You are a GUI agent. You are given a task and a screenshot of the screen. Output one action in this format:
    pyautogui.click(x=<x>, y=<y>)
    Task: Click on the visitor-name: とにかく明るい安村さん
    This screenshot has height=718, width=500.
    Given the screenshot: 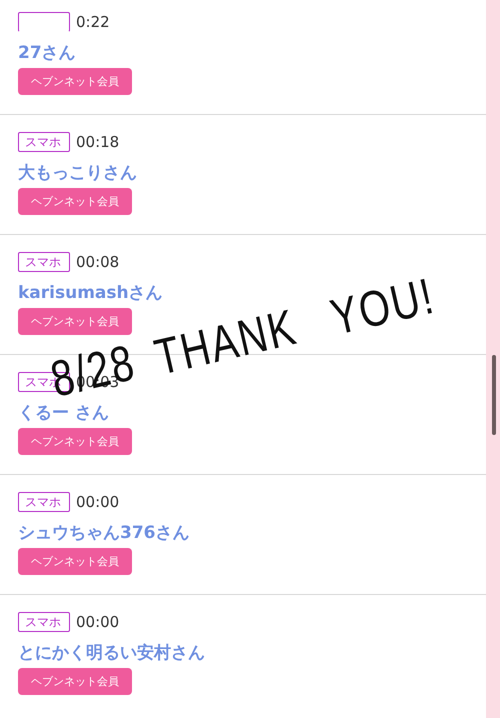 What is the action you would take?
    pyautogui.click(x=252, y=652)
    